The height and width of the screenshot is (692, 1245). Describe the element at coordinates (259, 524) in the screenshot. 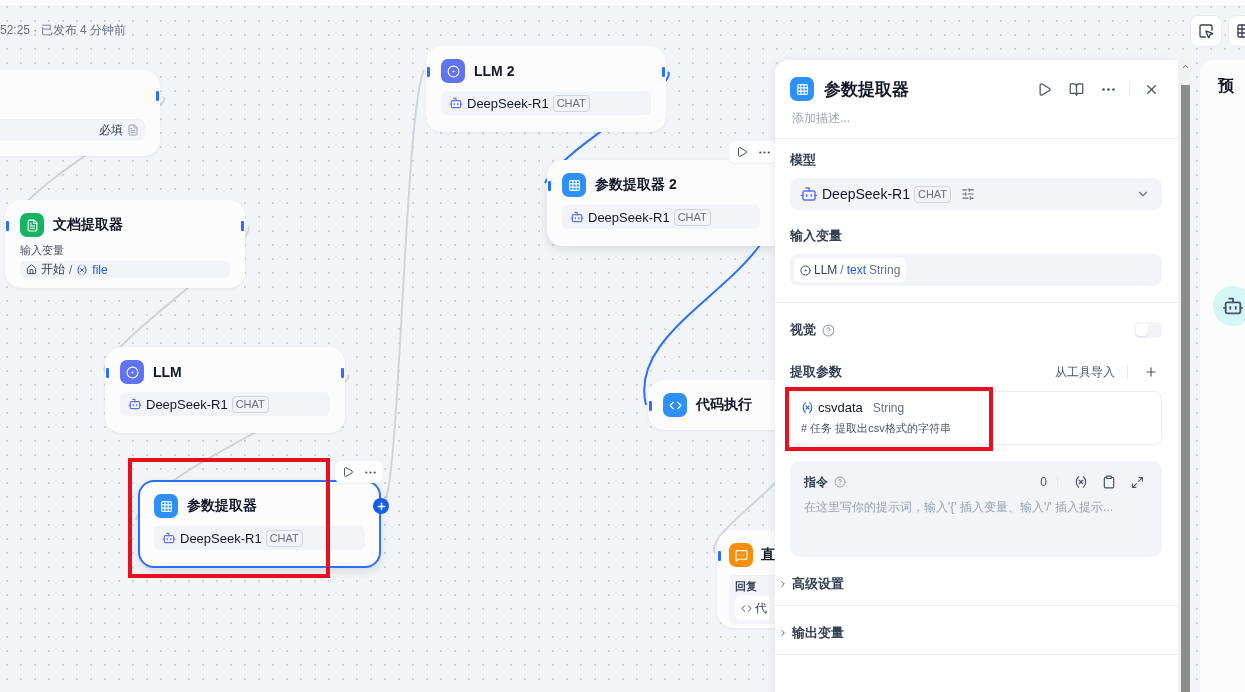

I see `workflow-node: 参数提取器 DeepSeek-R1 CHAT` at that location.